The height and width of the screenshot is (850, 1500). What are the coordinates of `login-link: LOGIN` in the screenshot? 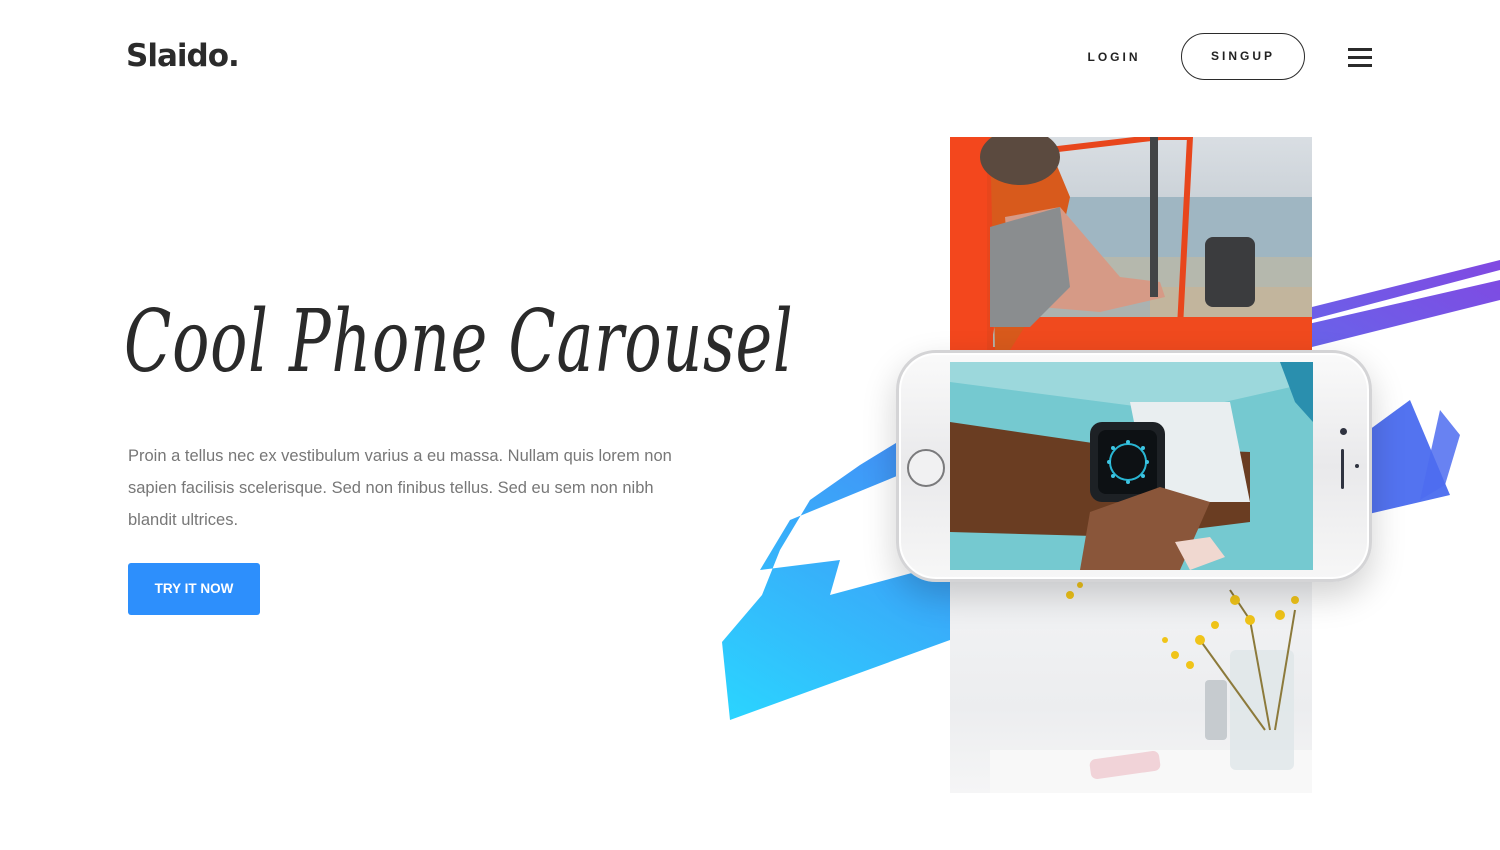 It's located at (1114, 57).